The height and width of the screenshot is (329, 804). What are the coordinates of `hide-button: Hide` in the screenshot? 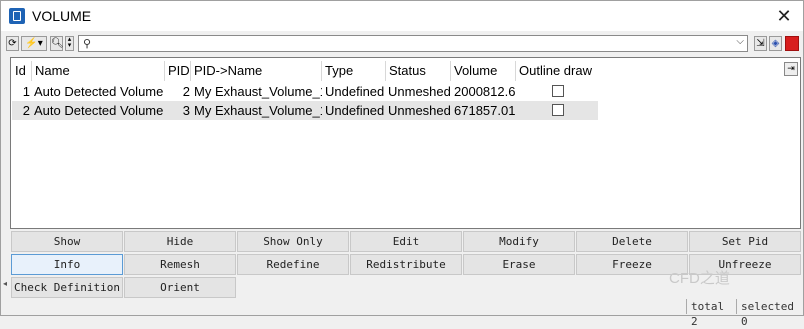 It's located at (180, 241).